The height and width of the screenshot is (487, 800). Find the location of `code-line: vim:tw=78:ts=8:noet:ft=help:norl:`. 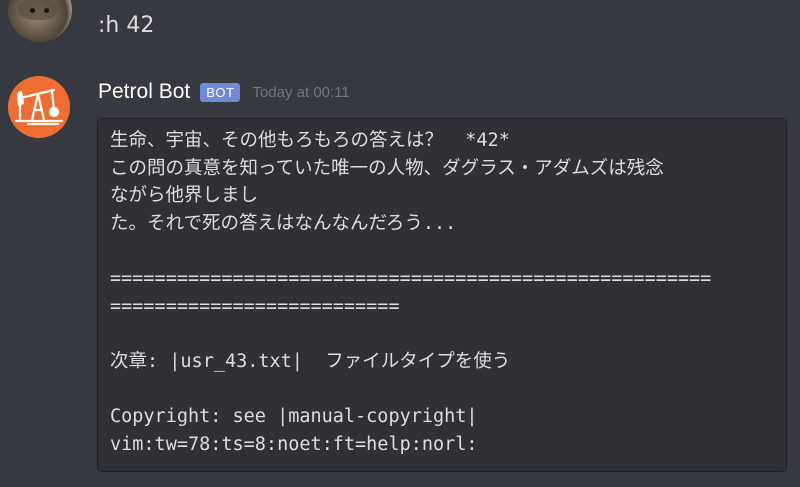

code-line: vim:tw=78:ts=8:noet:ft=help:norl: is located at coordinates (294, 444).